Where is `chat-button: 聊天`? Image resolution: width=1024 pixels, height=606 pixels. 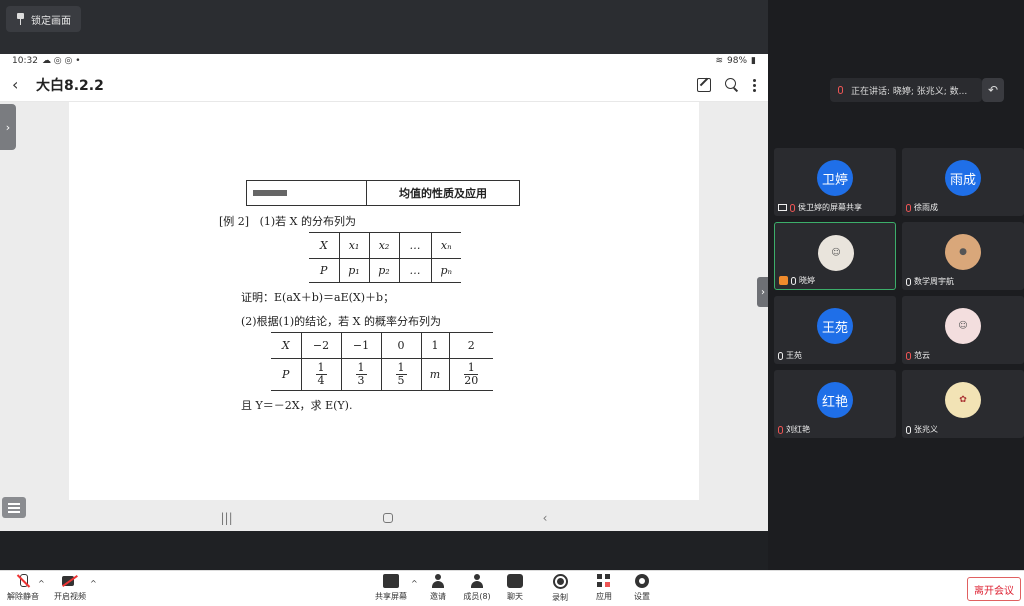 chat-button: 聊天 is located at coordinates (515, 588).